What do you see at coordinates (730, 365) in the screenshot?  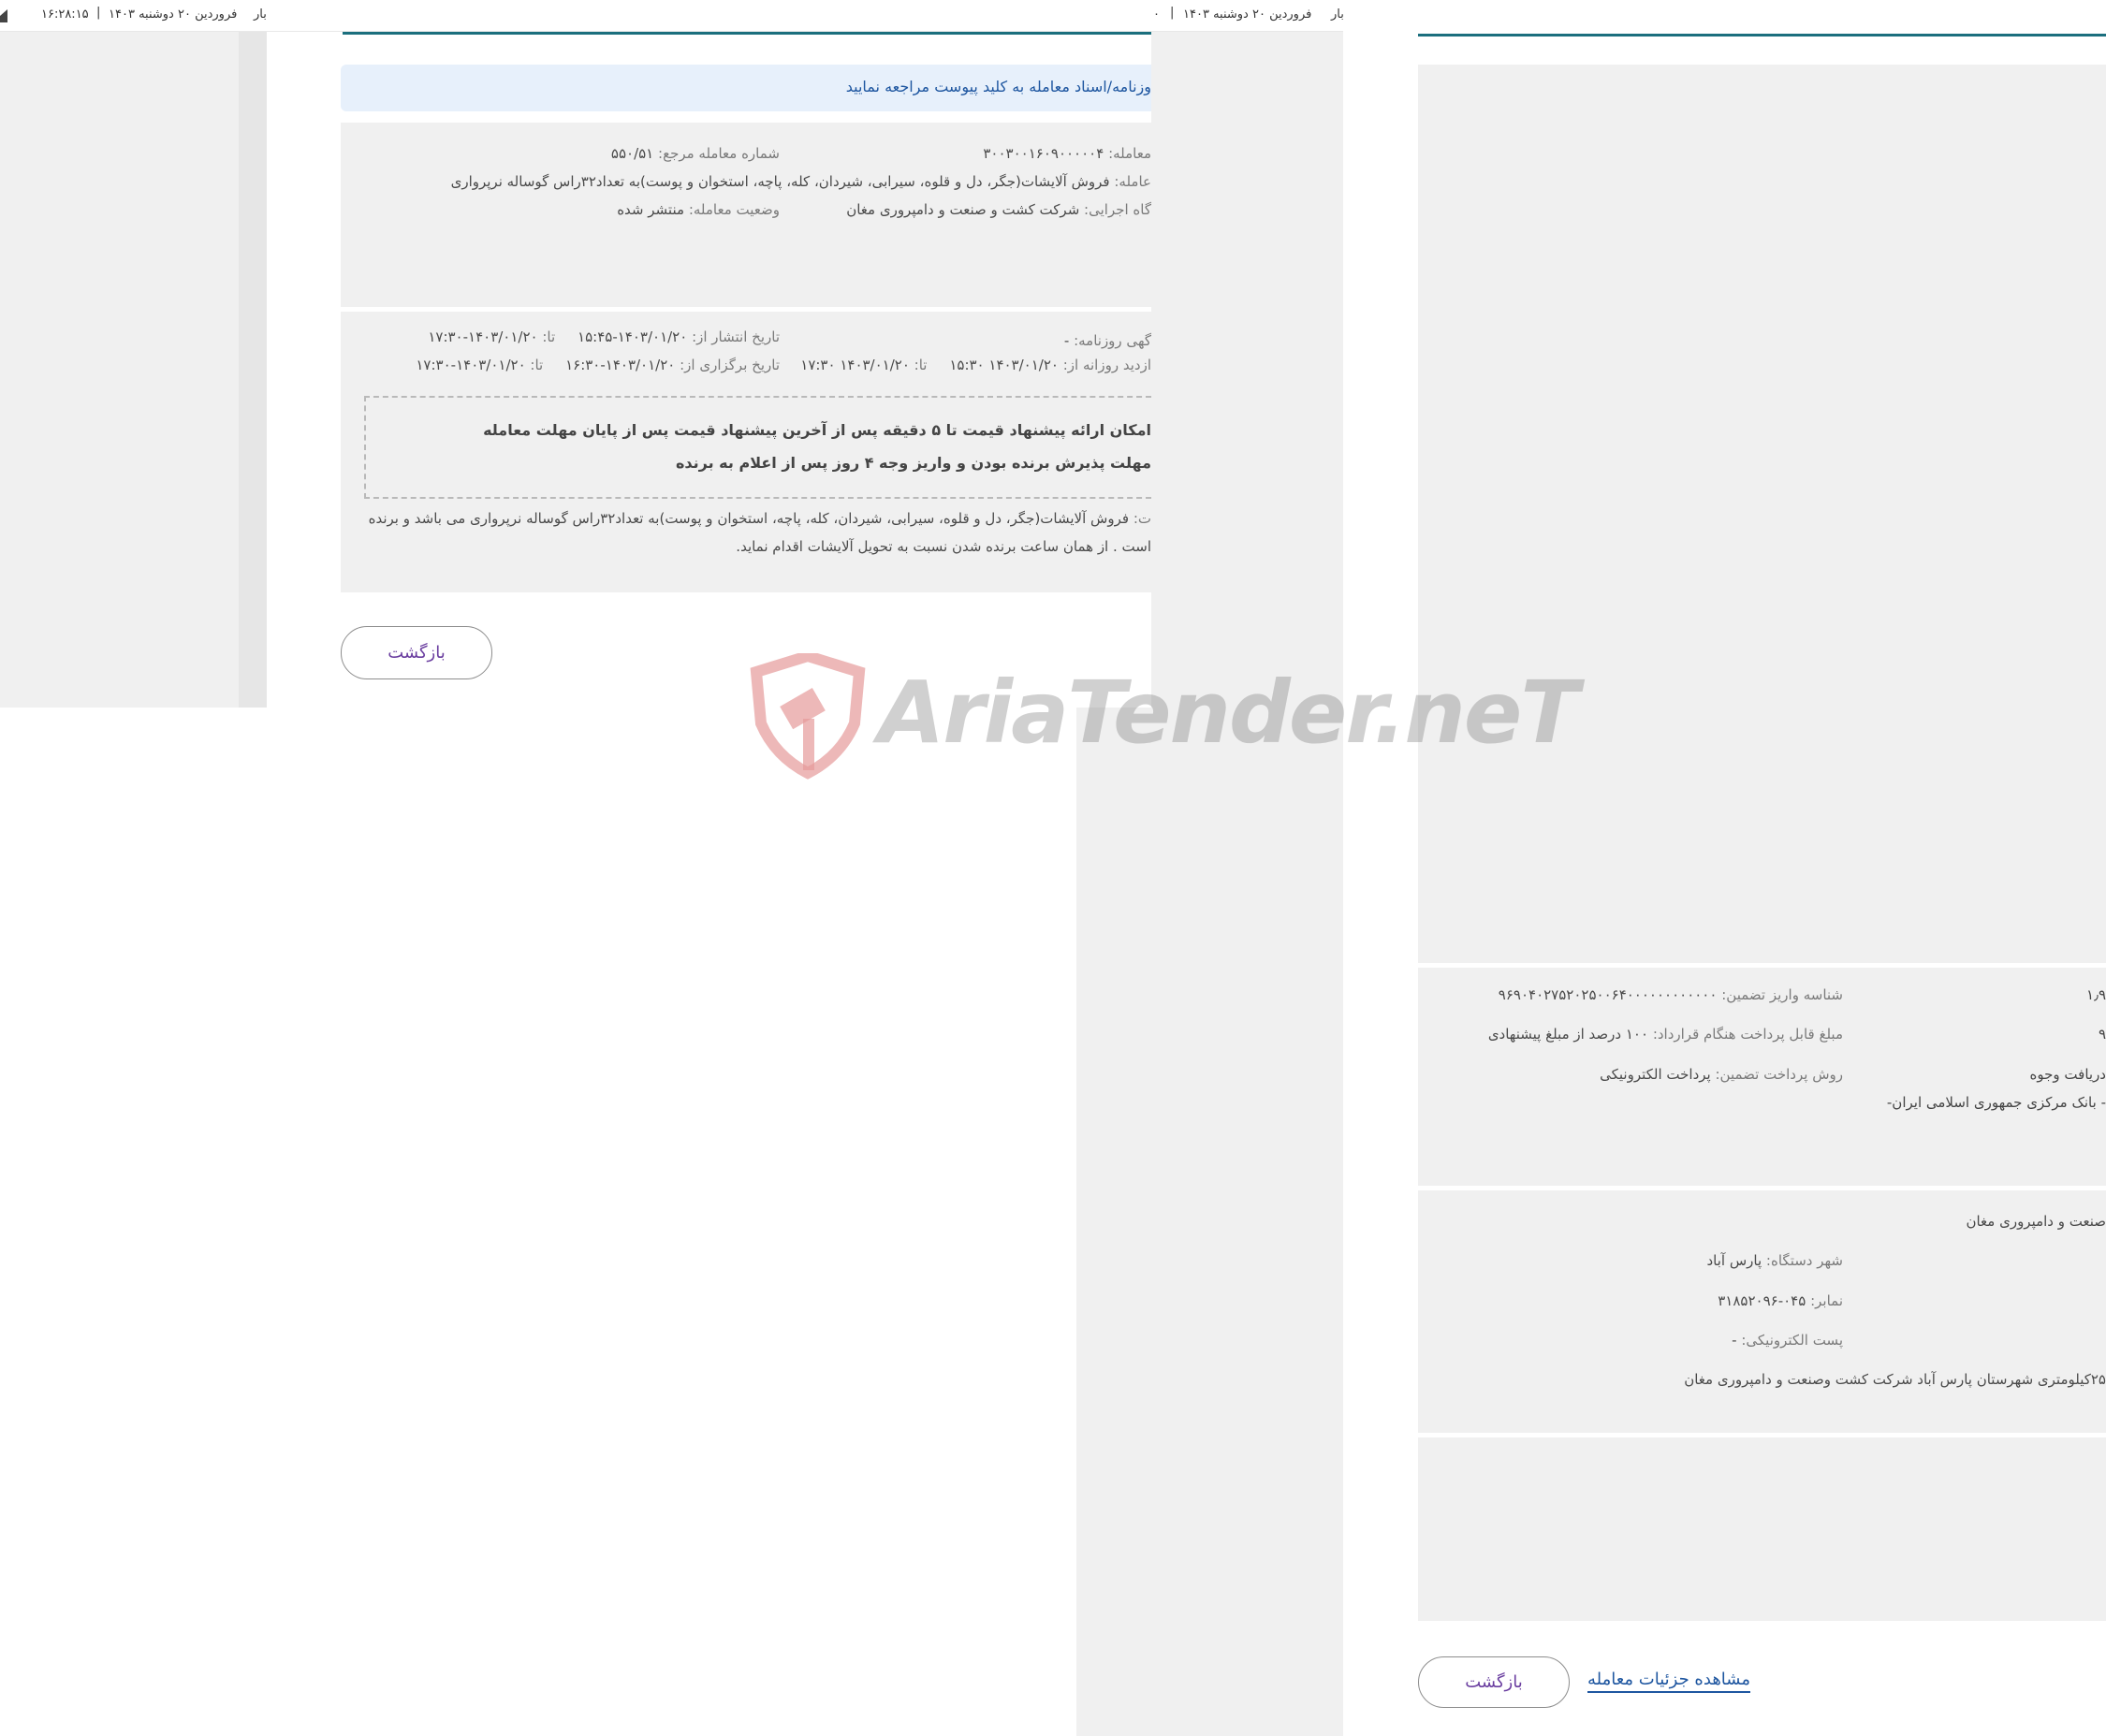 I see `hold-from-label: تاریخ برگزاری از:` at bounding box center [730, 365].